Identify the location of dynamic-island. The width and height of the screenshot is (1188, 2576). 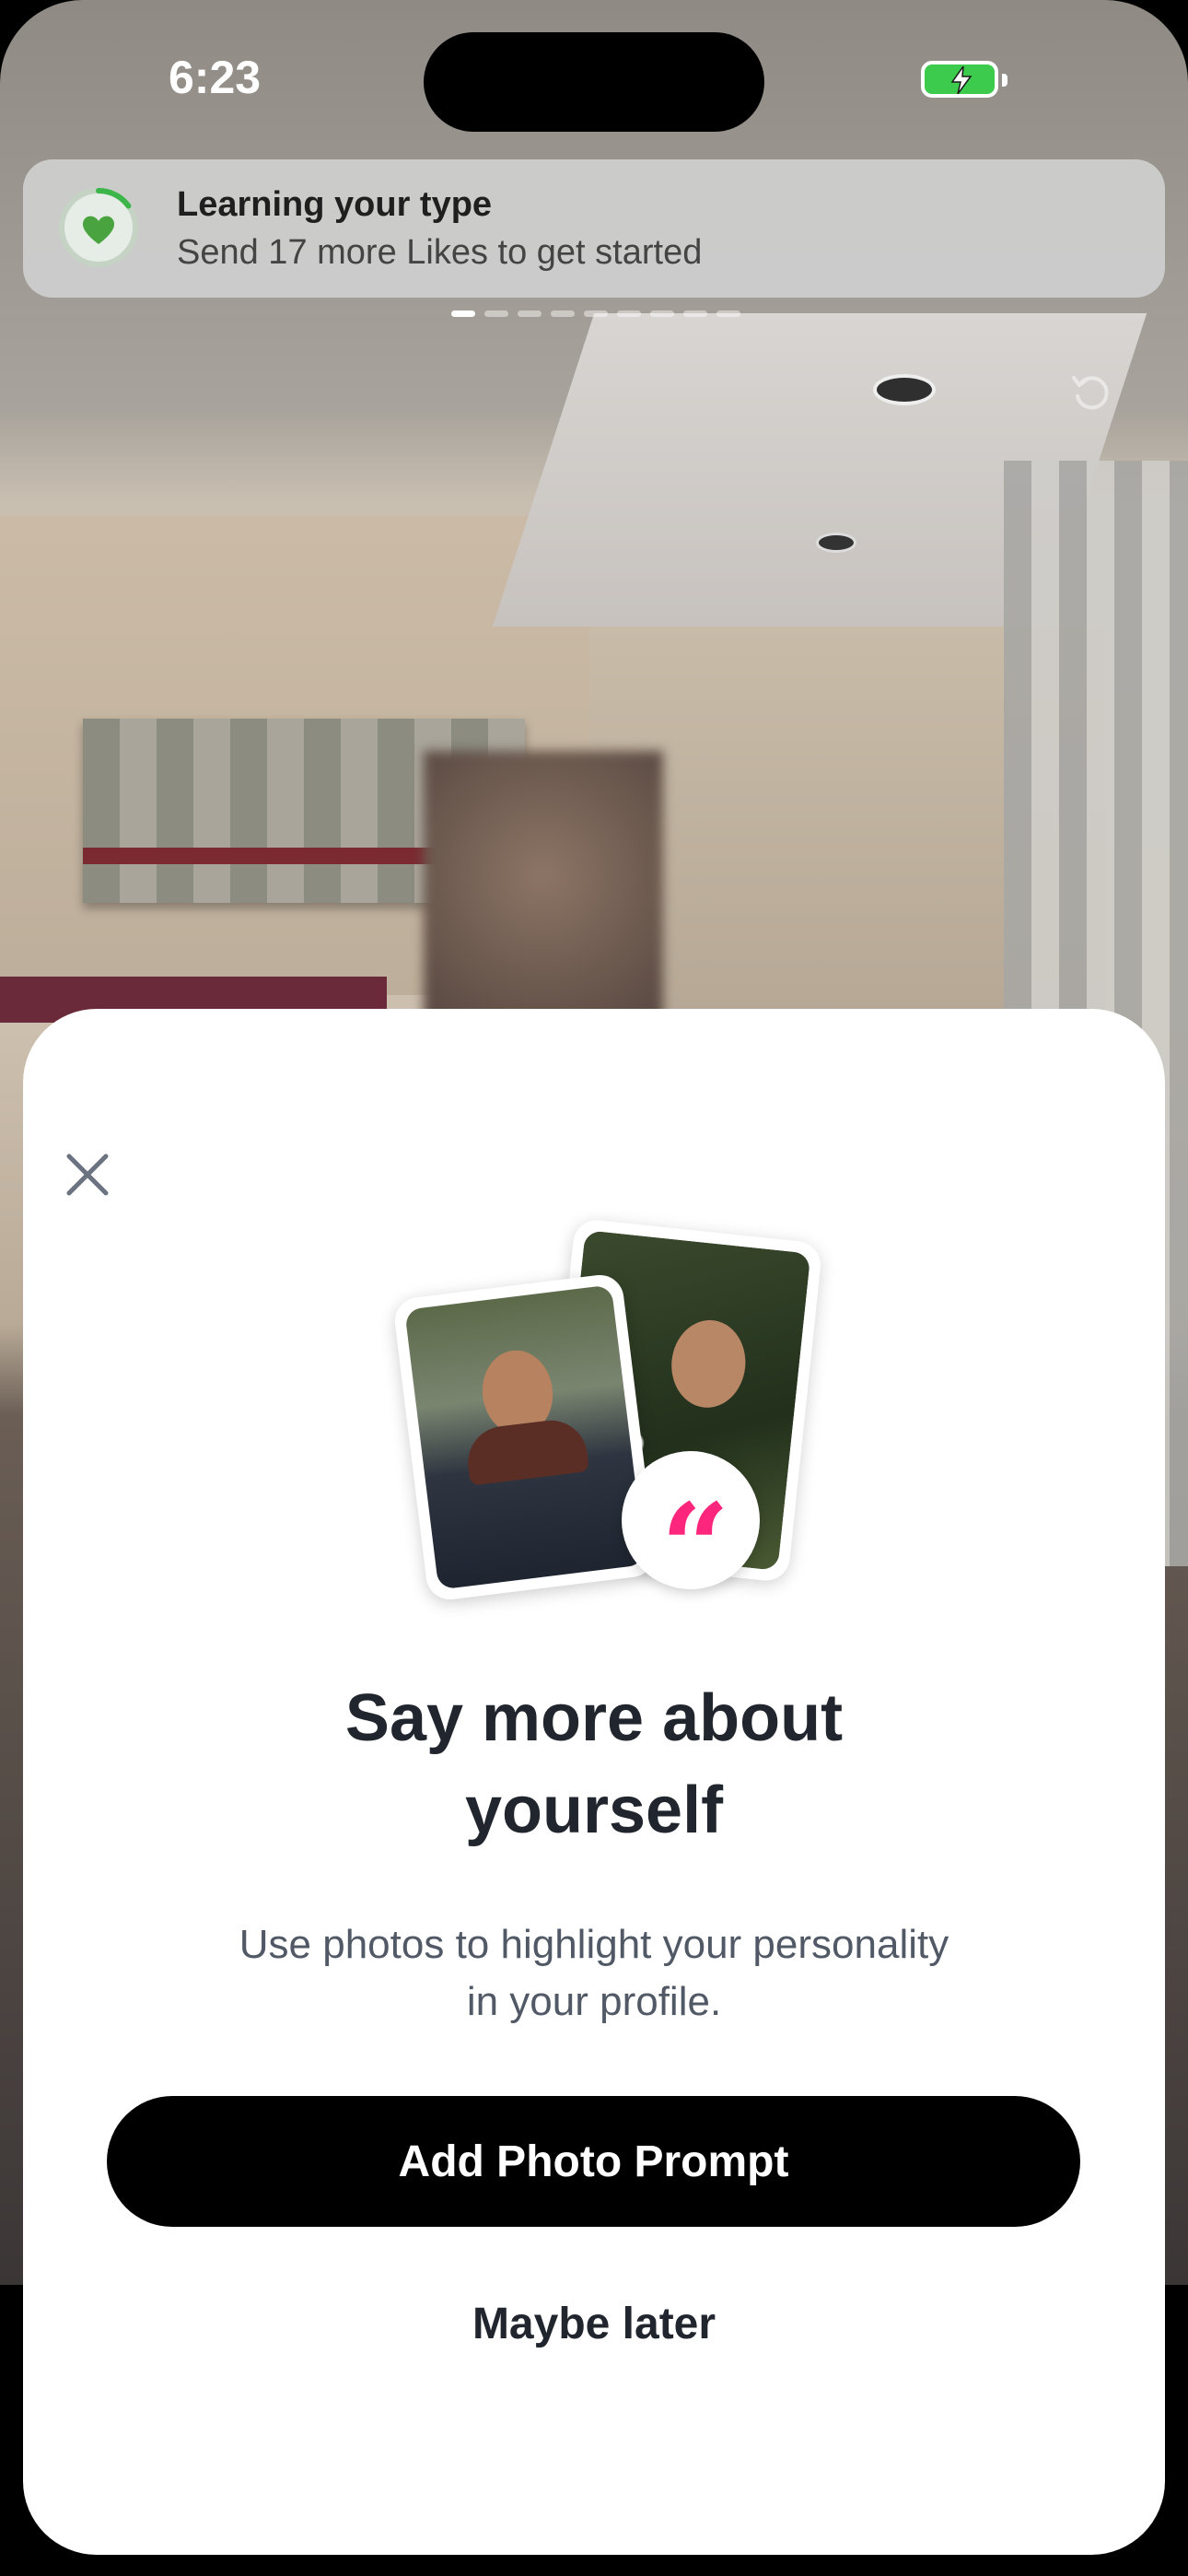
(594, 82).